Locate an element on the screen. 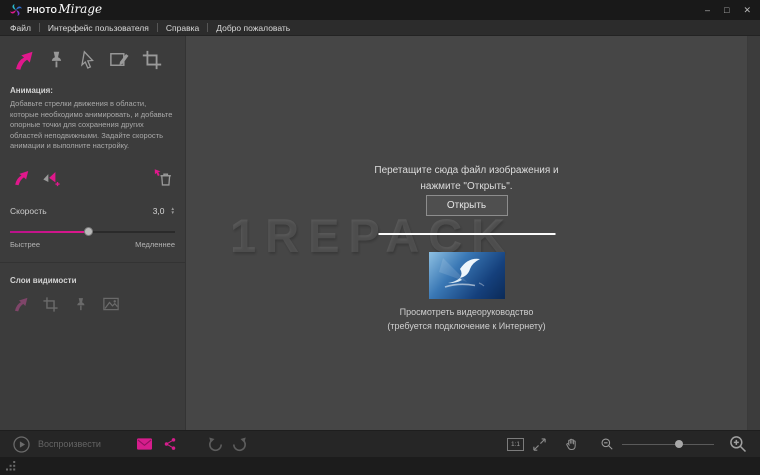 The width and height of the screenshot is (760, 475). fit-to-screen-button is located at coordinates (539, 444).